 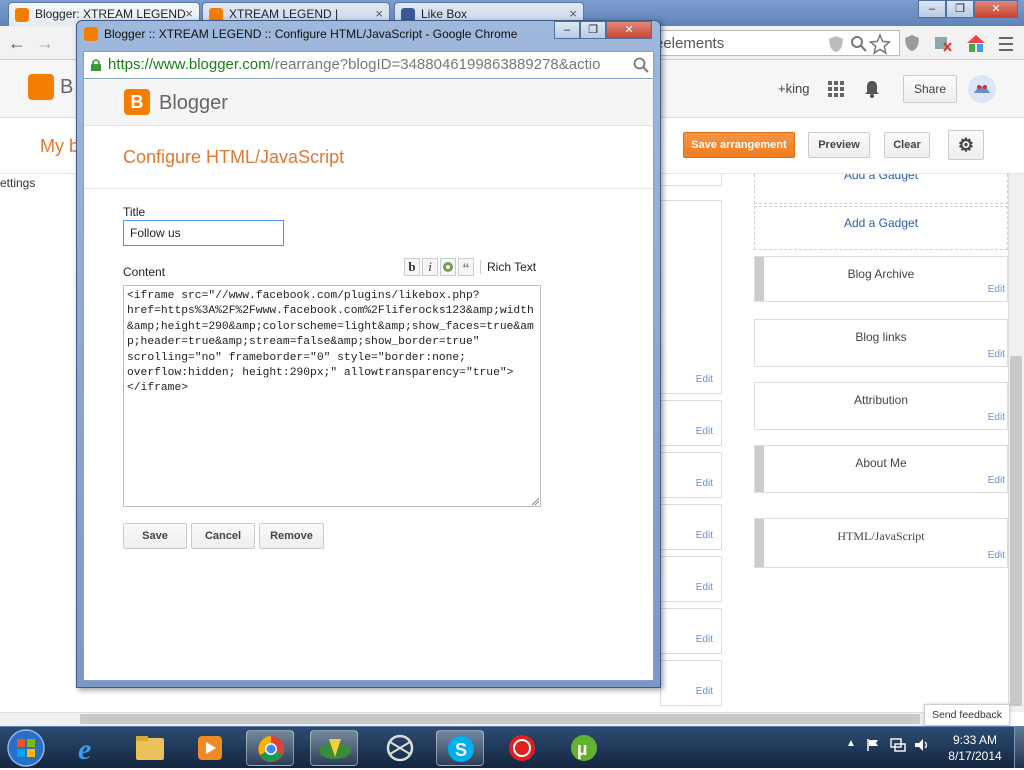 I want to click on popup-minimize-button: –, so click(x=567, y=30).